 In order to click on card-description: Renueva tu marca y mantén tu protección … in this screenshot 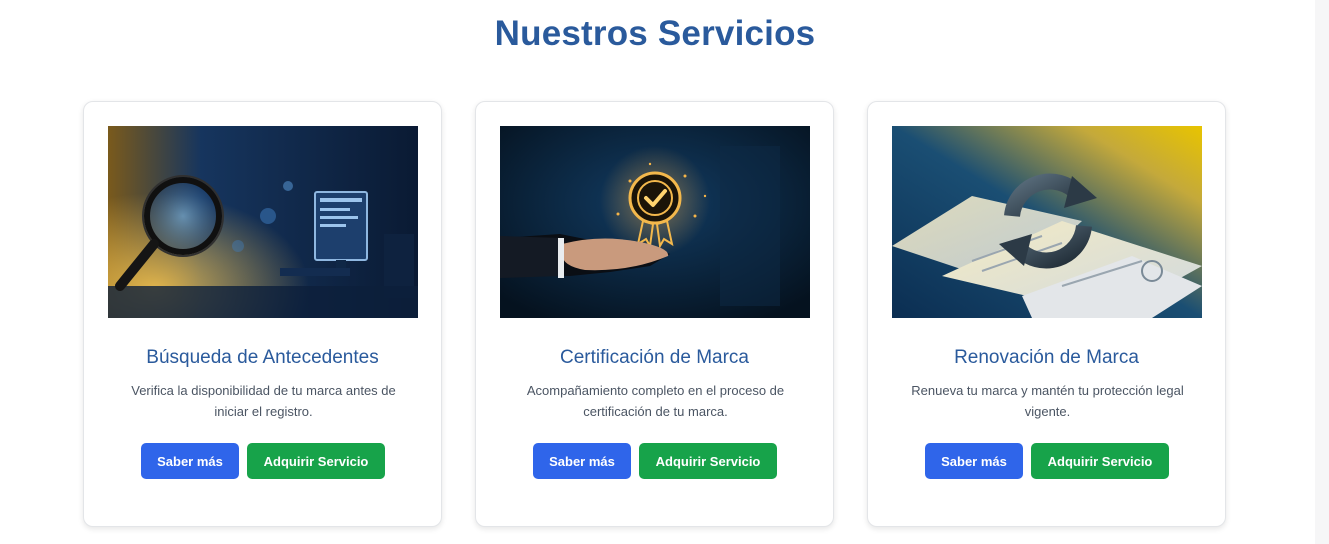, I will do `click(1047, 401)`.